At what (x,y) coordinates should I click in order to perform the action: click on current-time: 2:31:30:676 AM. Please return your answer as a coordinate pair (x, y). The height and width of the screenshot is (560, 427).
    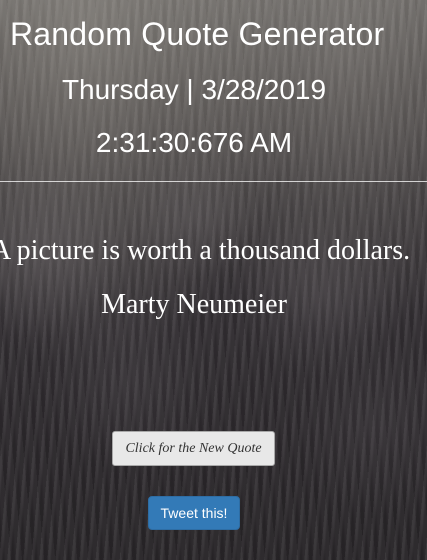
    Looking at the image, I should click on (194, 142).